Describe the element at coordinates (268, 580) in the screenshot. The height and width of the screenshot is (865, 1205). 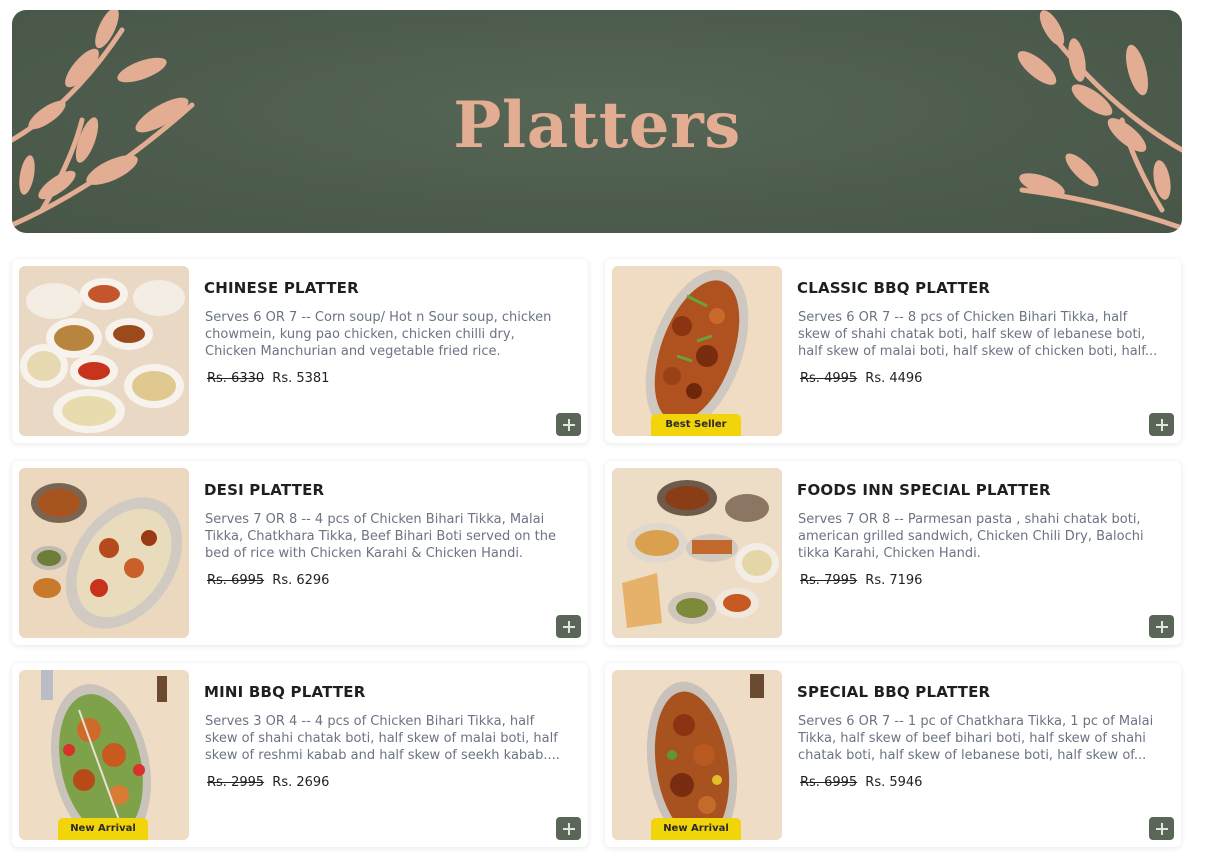
I see `price-group: Rs. 6995 Rs. 6296` at that location.